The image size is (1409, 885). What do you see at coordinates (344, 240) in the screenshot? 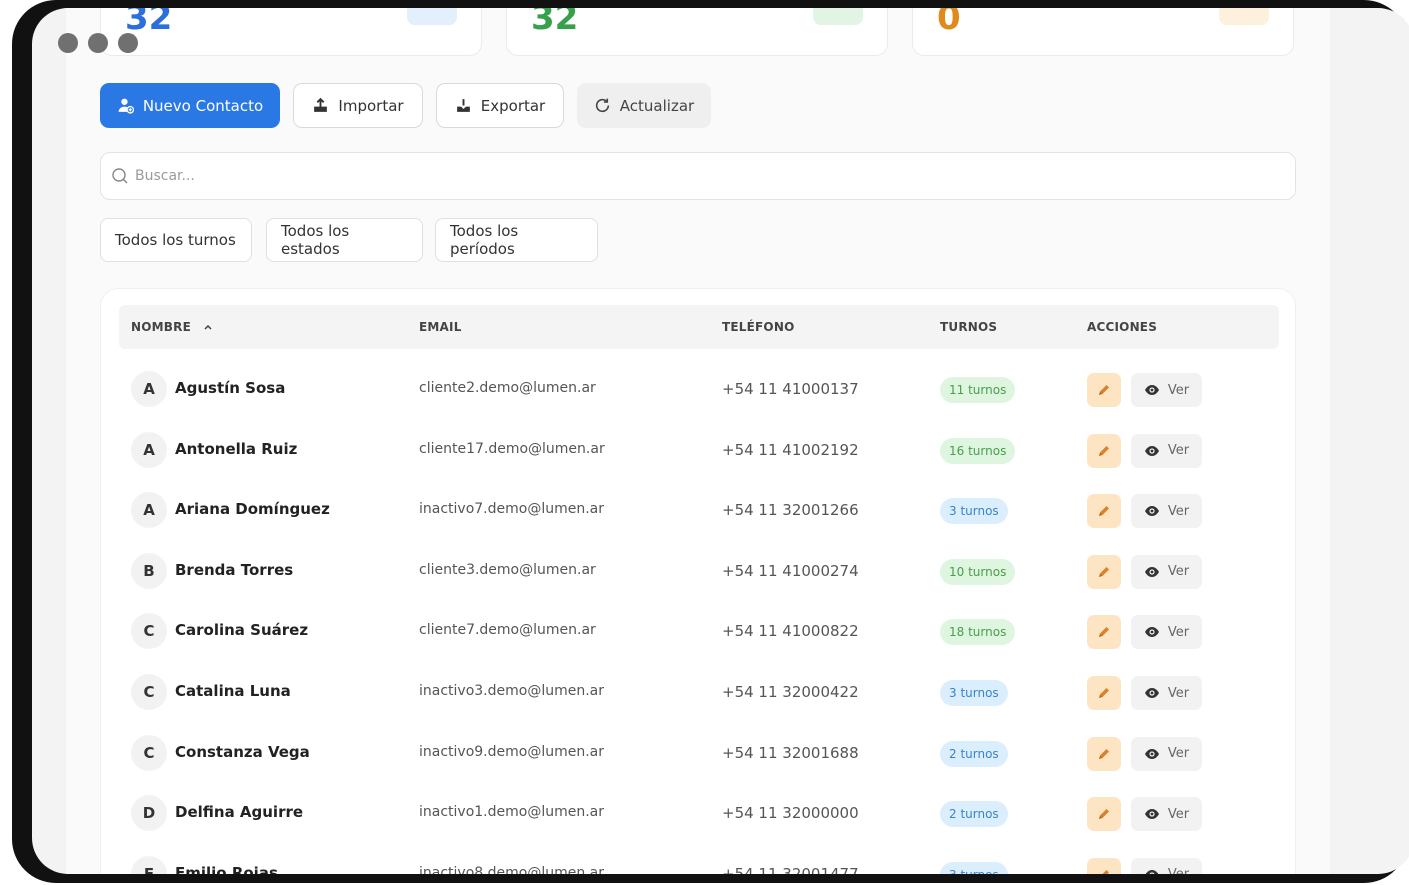
I see `filter-states: Todos los estados` at bounding box center [344, 240].